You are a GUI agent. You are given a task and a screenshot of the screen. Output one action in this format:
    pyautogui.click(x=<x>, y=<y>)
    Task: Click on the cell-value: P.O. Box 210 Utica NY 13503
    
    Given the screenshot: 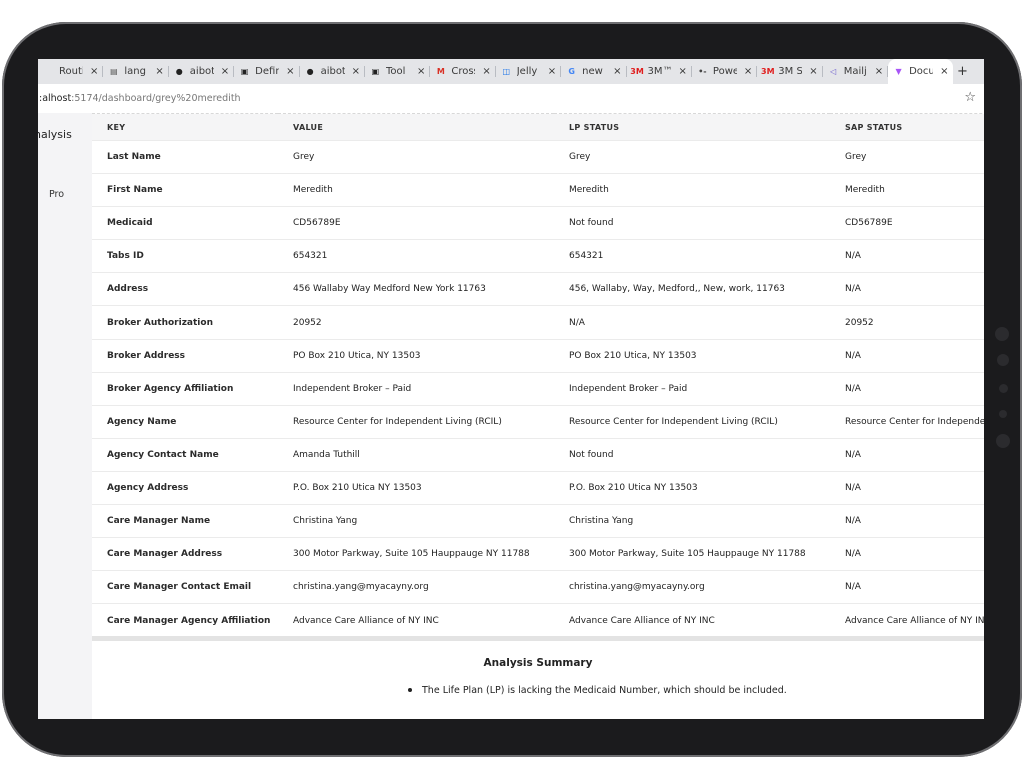 What is the action you would take?
    pyautogui.click(x=416, y=487)
    